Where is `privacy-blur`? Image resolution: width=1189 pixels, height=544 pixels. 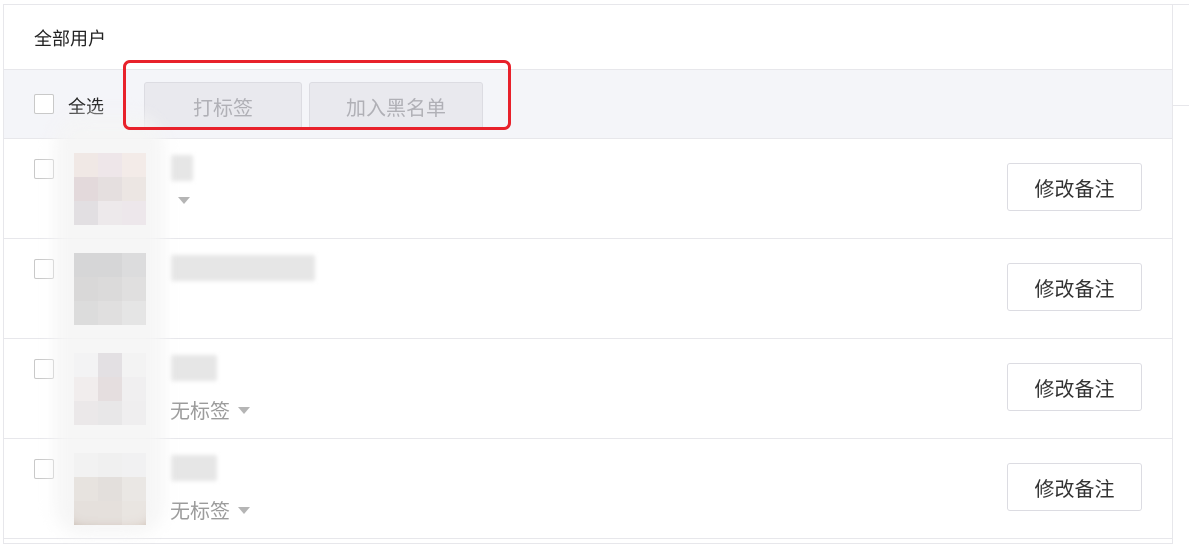 privacy-blur is located at coordinates (109, 325).